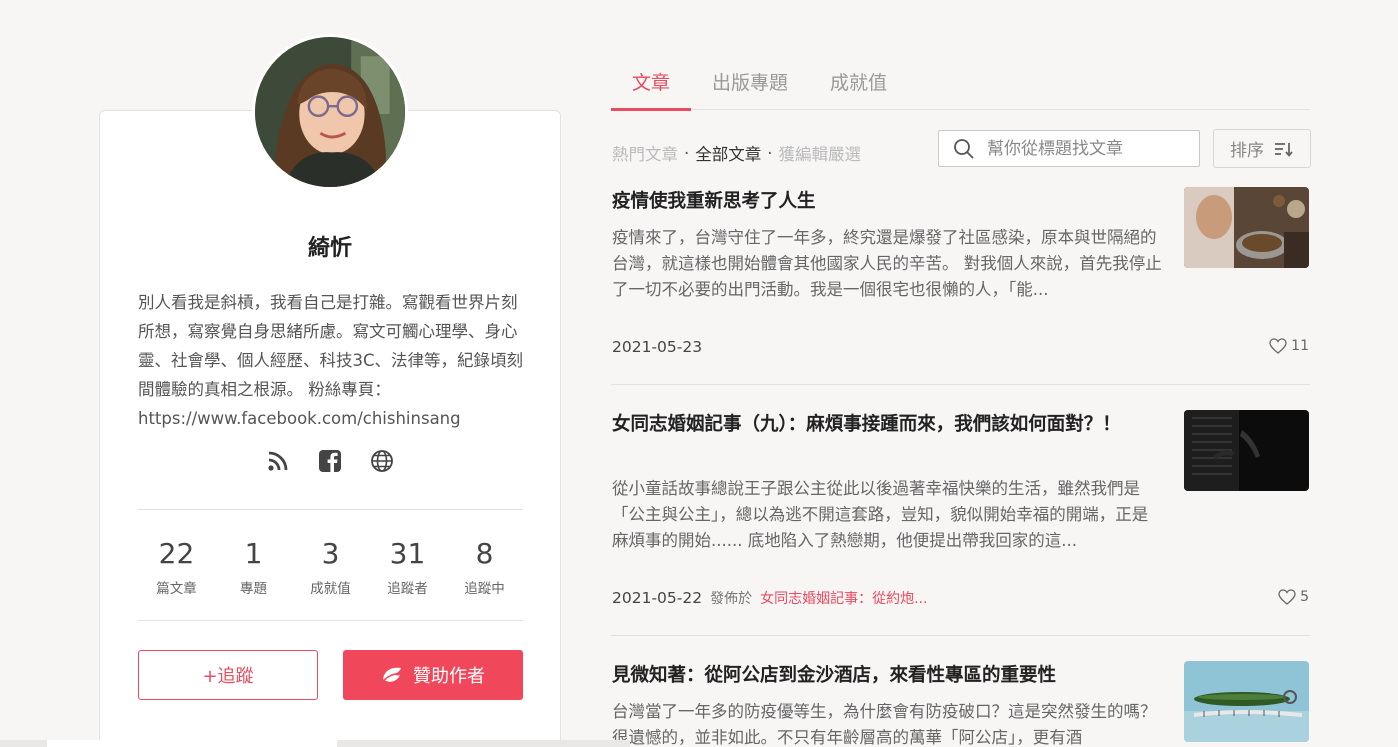 This screenshot has width=1398, height=747. I want to click on sponsor-button: 贊助作者, so click(433, 675).